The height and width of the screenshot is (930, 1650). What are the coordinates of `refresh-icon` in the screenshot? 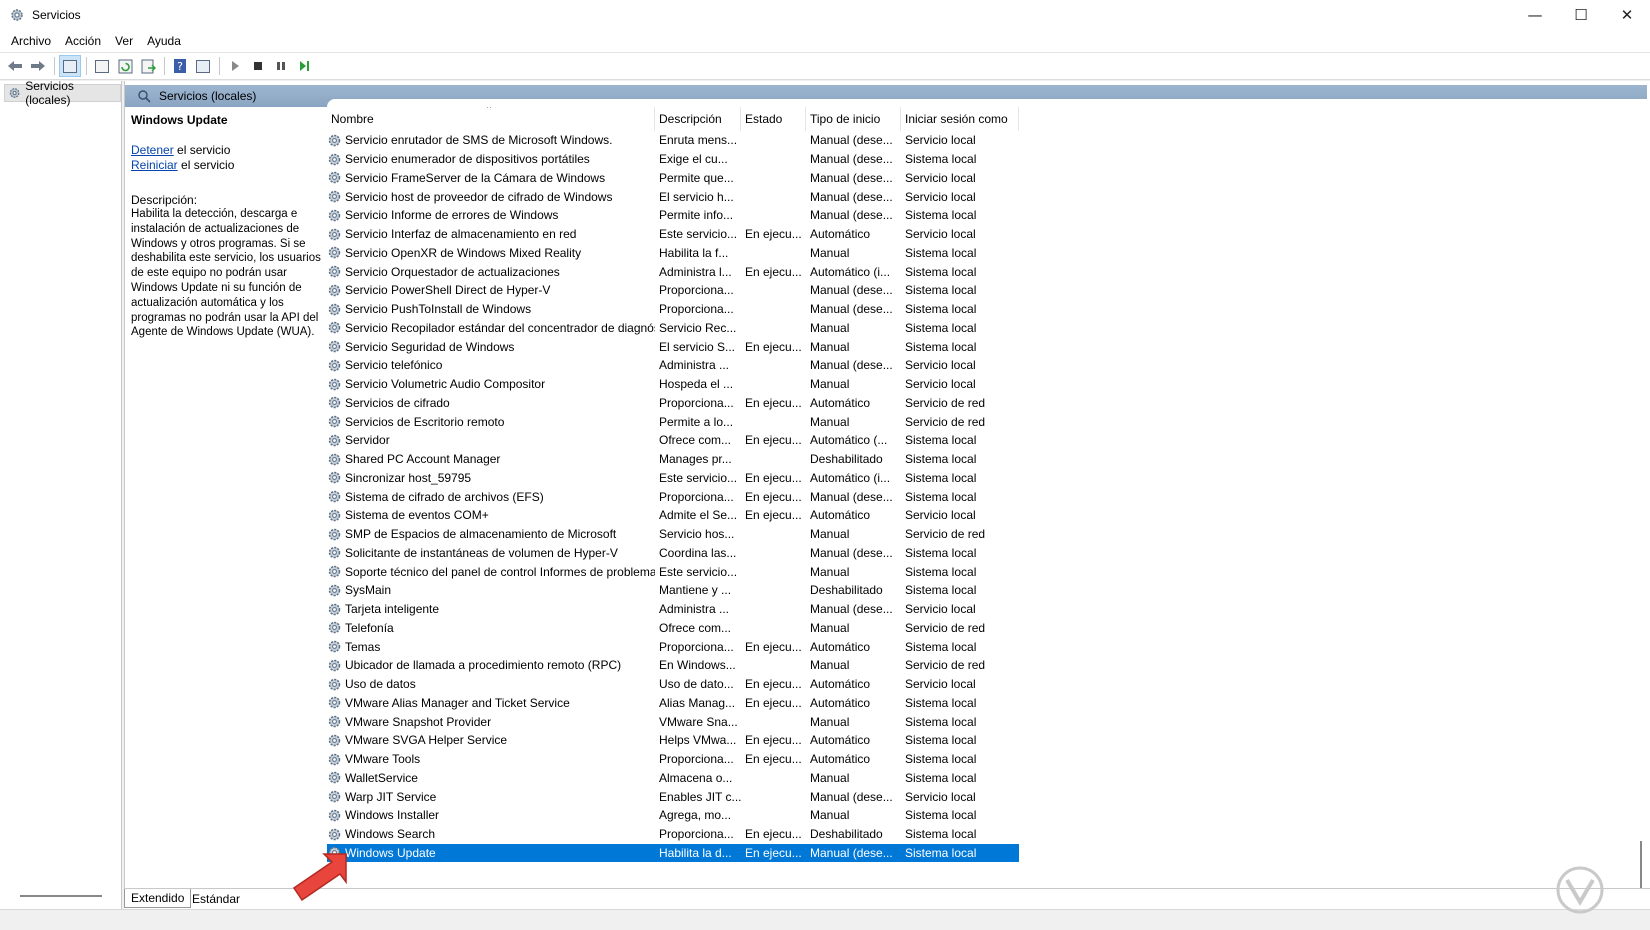 It's located at (125, 66).